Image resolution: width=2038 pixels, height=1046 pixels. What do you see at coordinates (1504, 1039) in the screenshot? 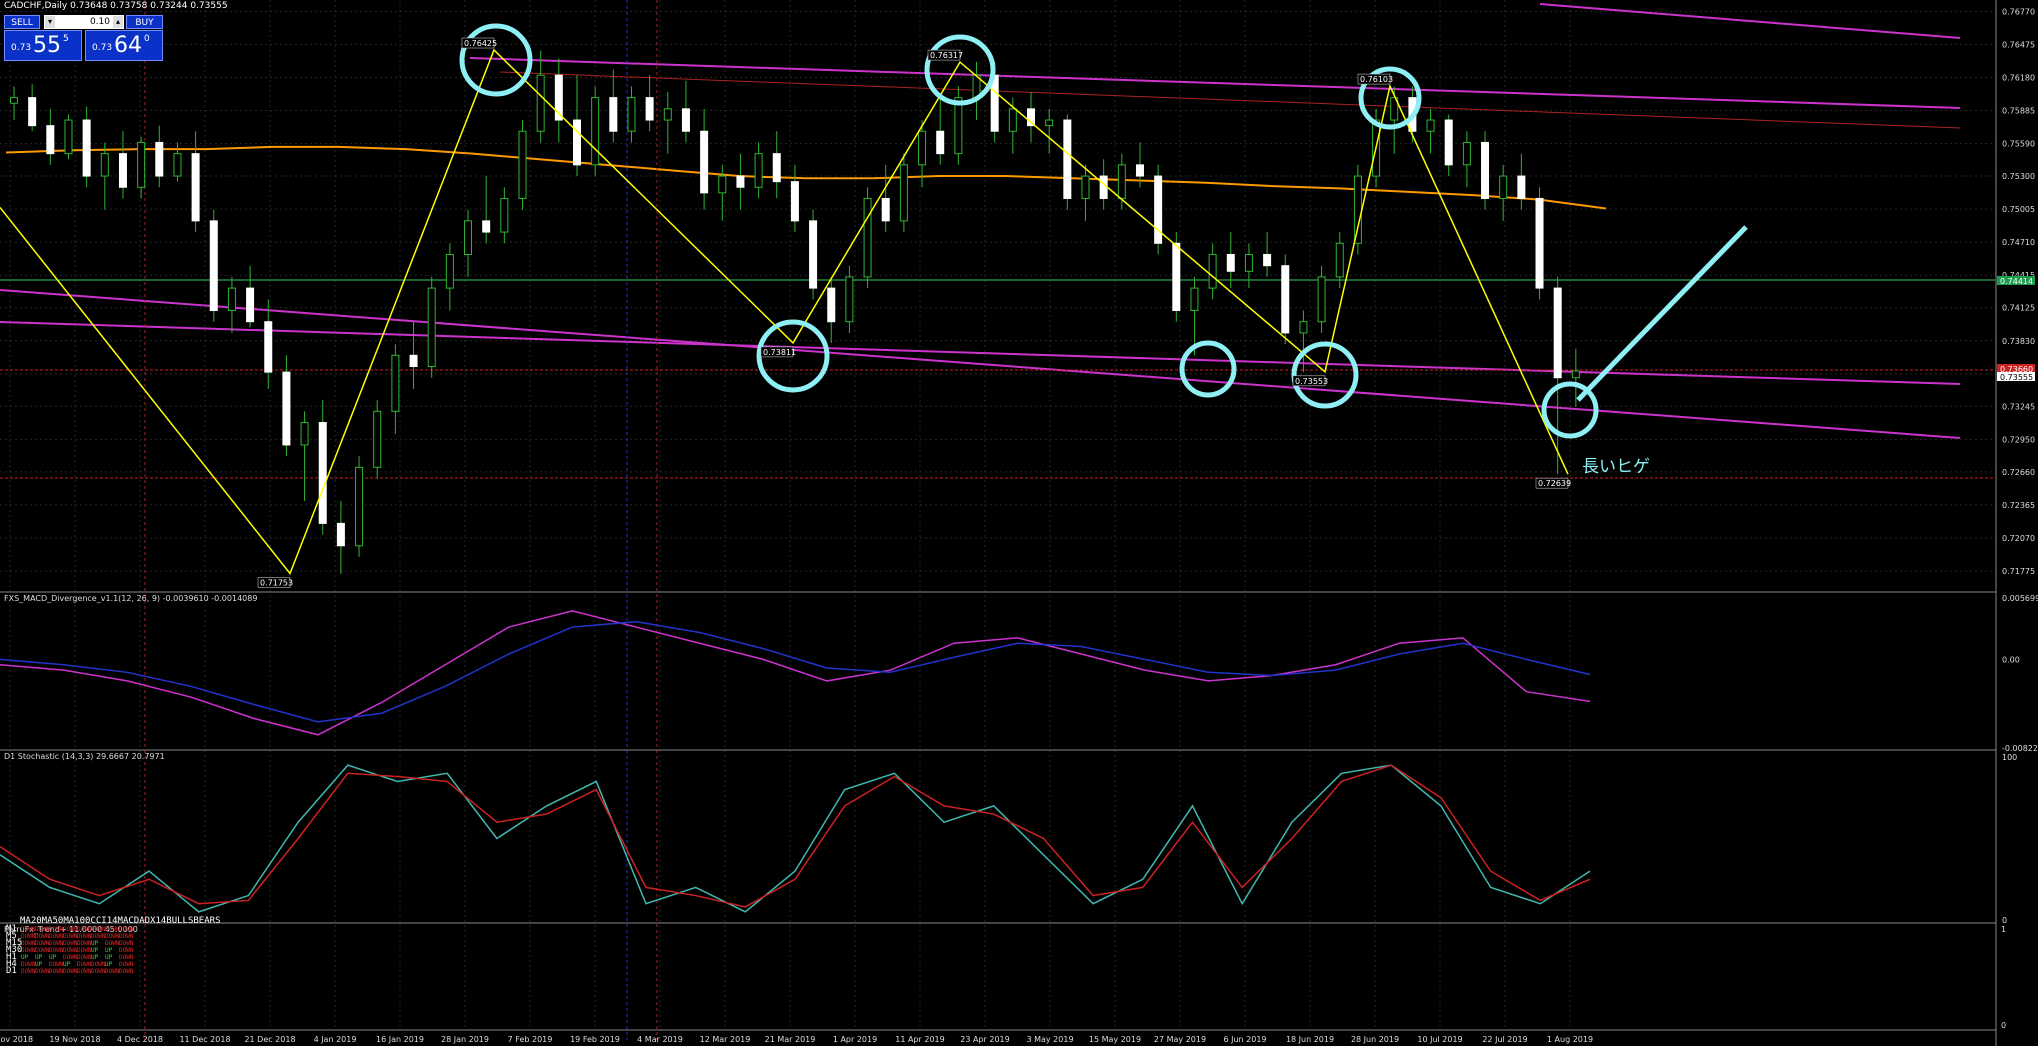
I see `x-tick-label: 22 Jul 2019` at bounding box center [1504, 1039].